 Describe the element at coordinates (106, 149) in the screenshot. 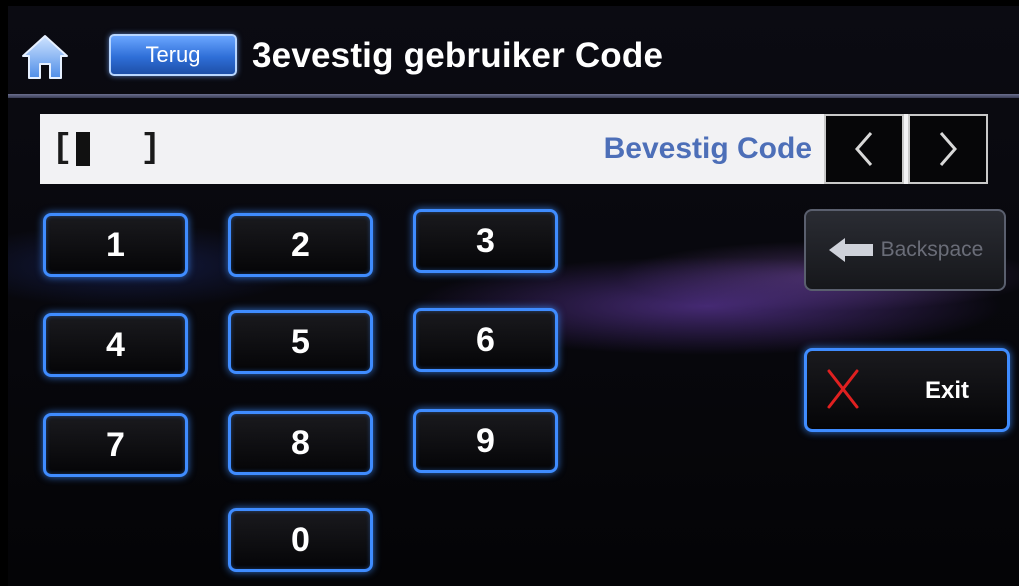

I see `code-field: [ ]` at that location.